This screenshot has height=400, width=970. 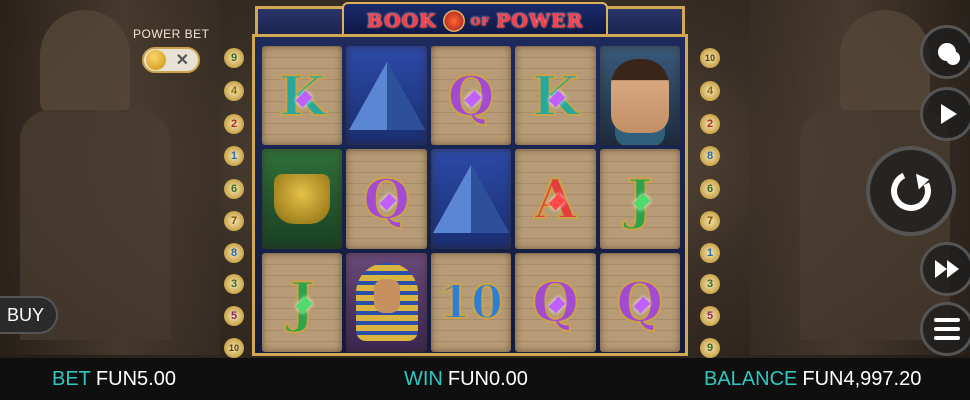 I want to click on balance-display: BALANCE FUN4,997.20, so click(x=812, y=379).